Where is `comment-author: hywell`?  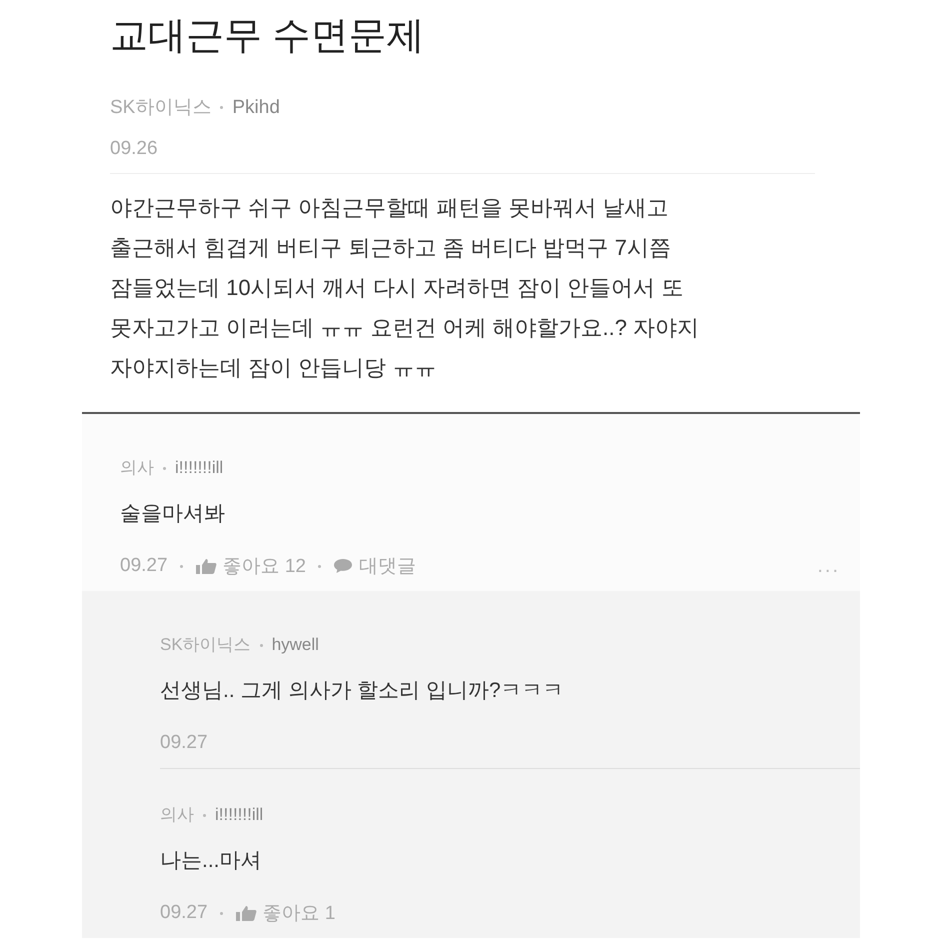
comment-author: hywell is located at coordinates (295, 644).